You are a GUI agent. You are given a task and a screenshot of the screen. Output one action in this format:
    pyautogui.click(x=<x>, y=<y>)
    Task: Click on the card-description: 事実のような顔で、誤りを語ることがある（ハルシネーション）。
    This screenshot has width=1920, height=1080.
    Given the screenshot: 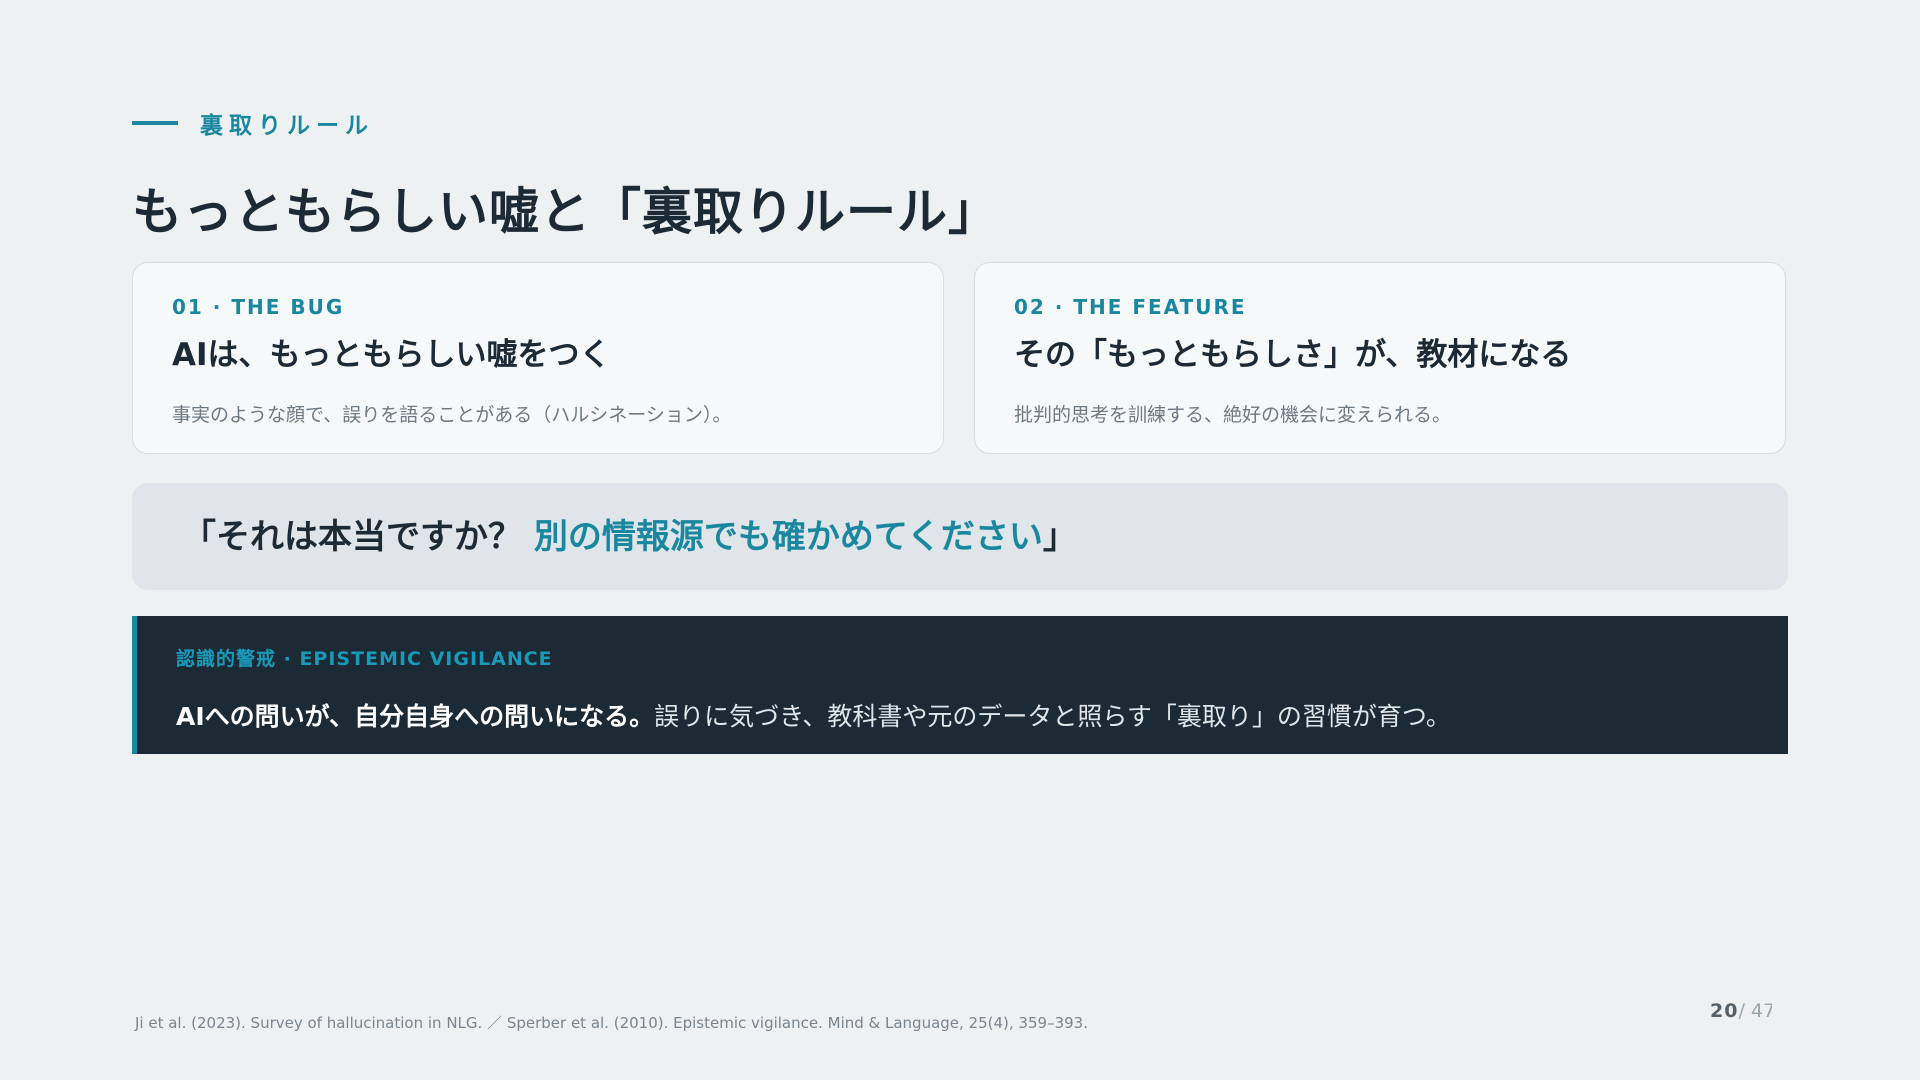 What is the action you would take?
    pyautogui.click(x=452, y=415)
    